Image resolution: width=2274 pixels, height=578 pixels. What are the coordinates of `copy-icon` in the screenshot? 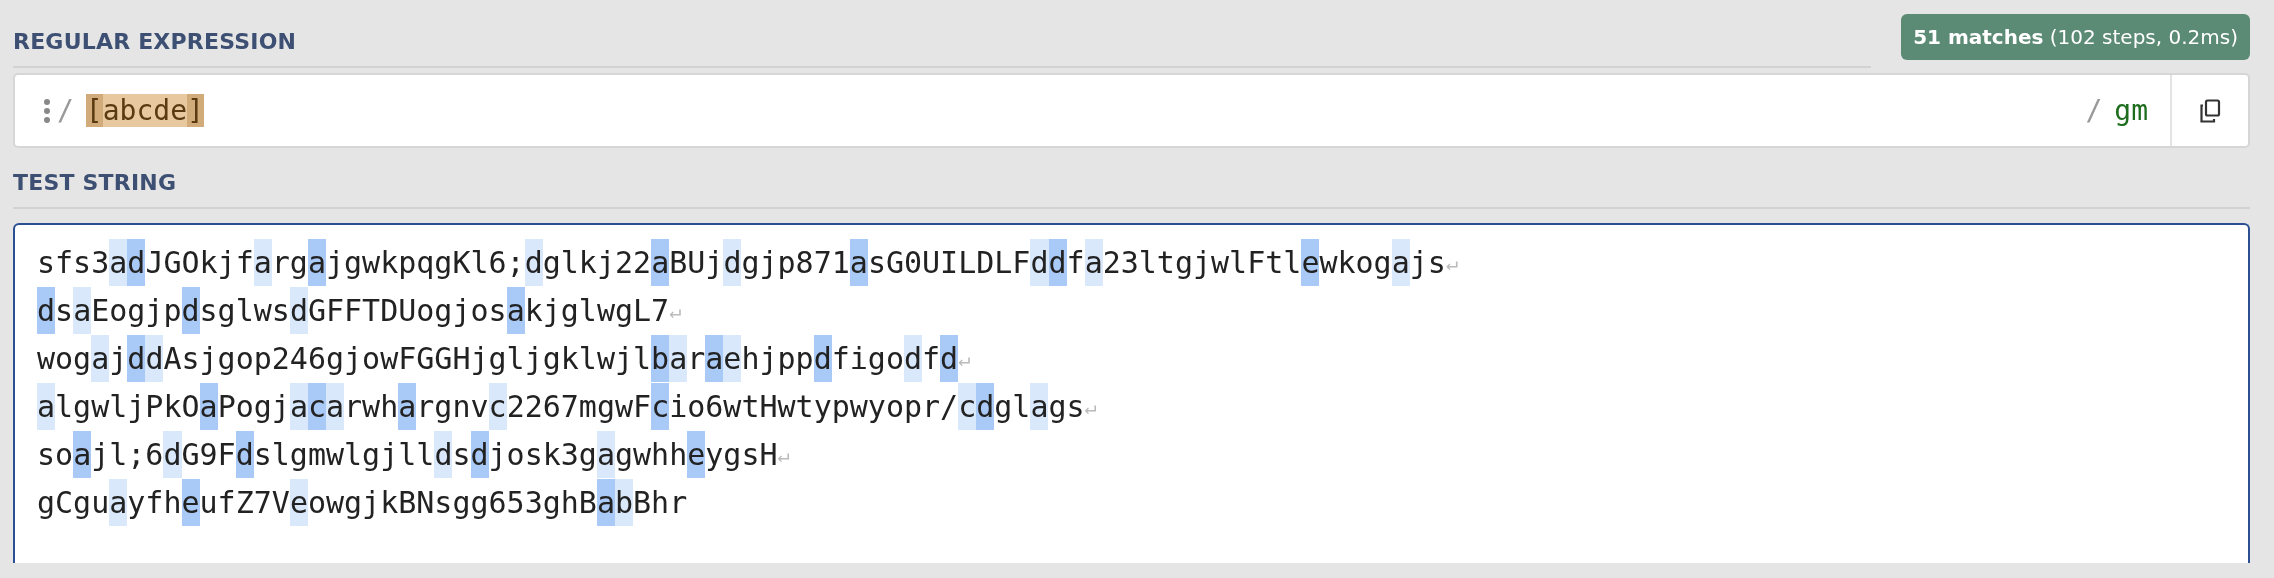 It's located at (2210, 110).